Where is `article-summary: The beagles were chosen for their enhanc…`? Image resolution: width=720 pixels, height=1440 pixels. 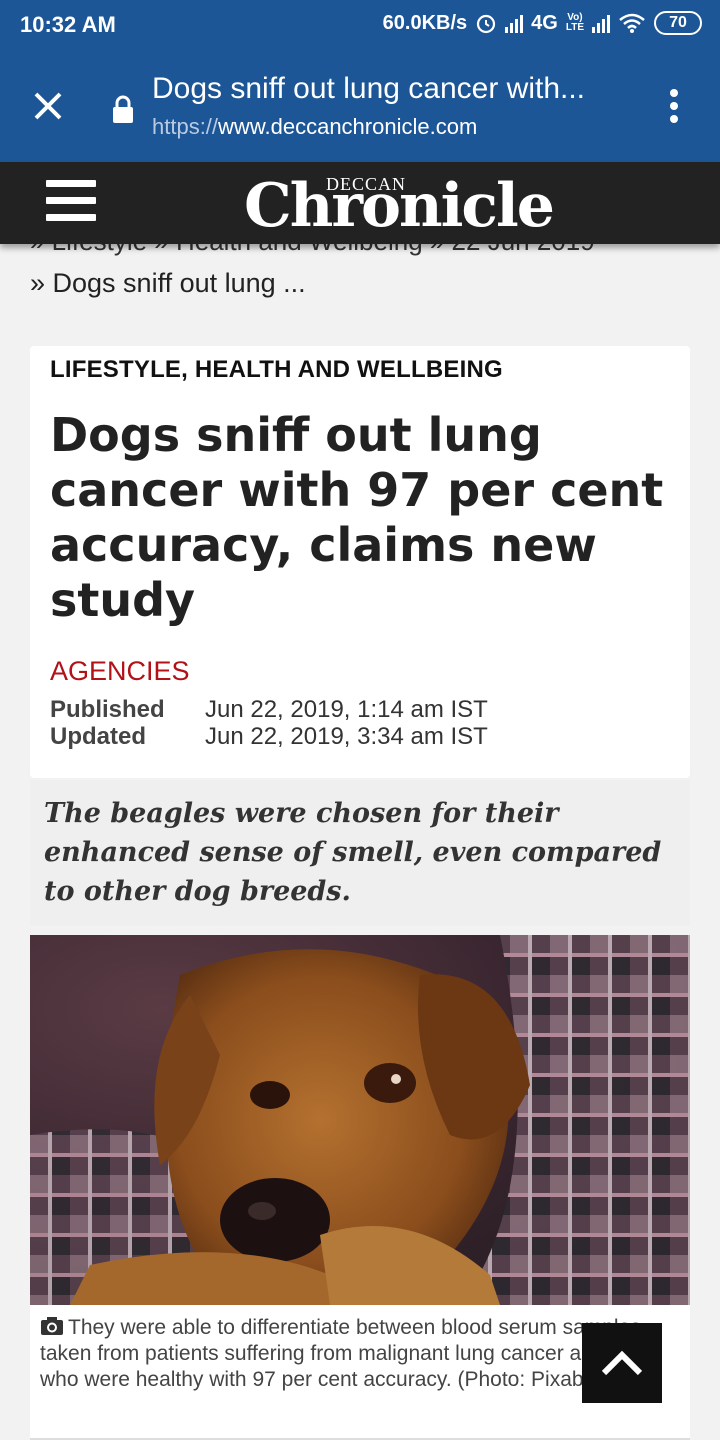
article-summary: The beagles were chosen for their enhanc… is located at coordinates (360, 853).